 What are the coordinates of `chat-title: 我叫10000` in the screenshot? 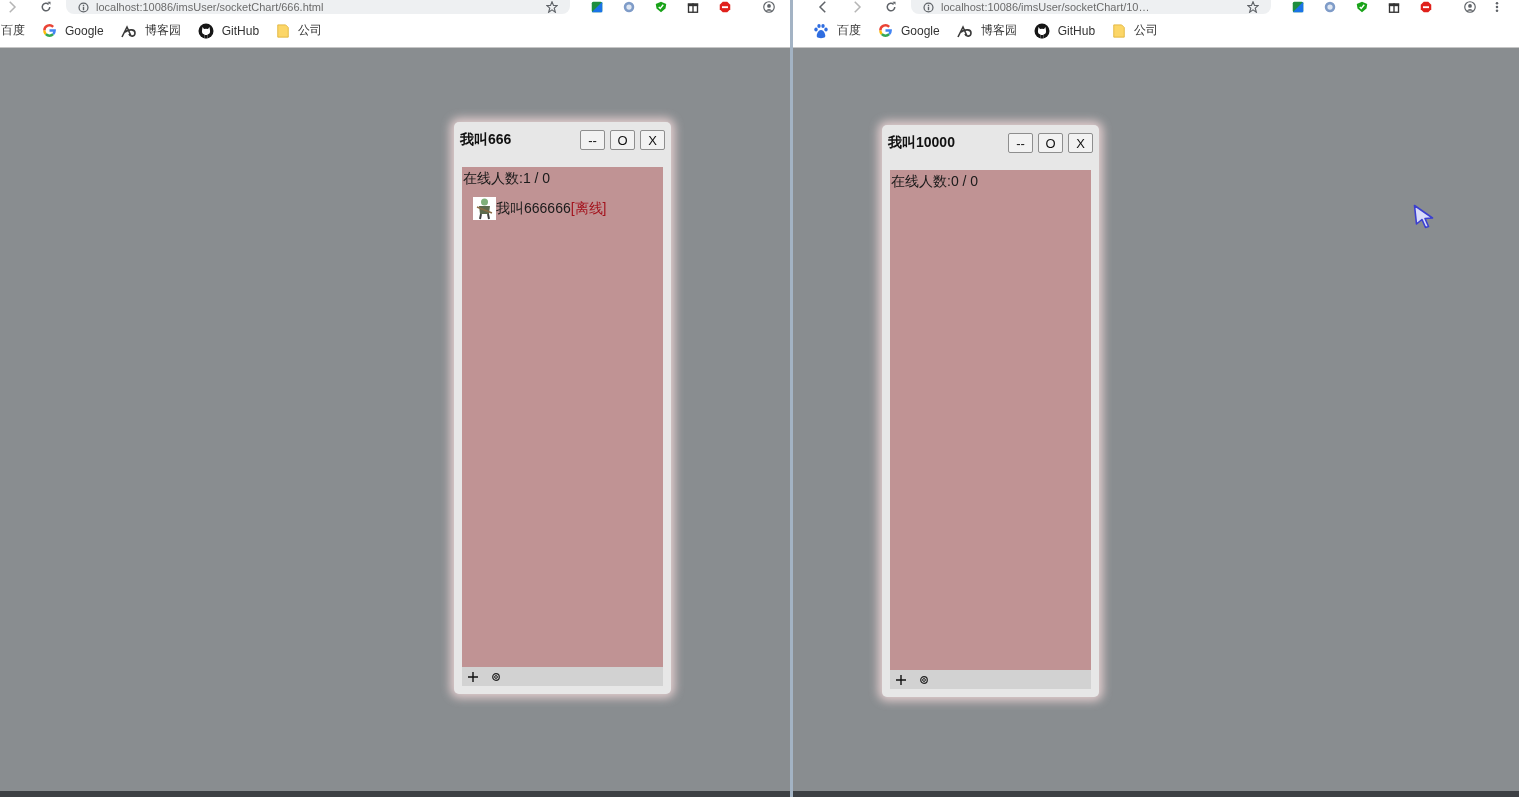 It's located at (921, 143).